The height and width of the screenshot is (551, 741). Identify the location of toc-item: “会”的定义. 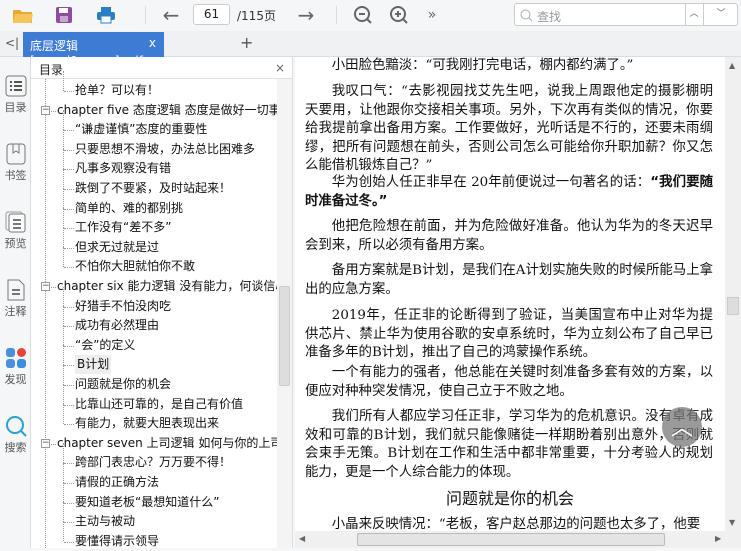
(105, 345).